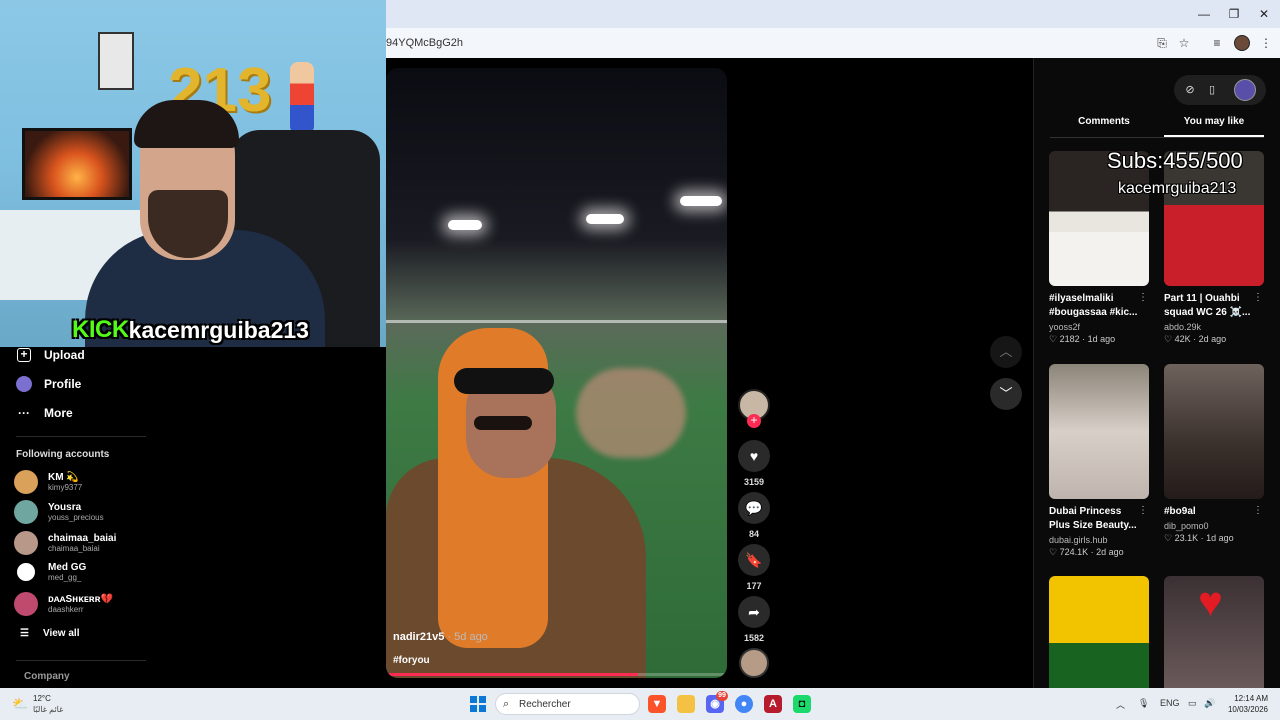 The height and width of the screenshot is (720, 1280). What do you see at coordinates (64, 355) in the screenshot?
I see `nav-upload-label: Upload` at bounding box center [64, 355].